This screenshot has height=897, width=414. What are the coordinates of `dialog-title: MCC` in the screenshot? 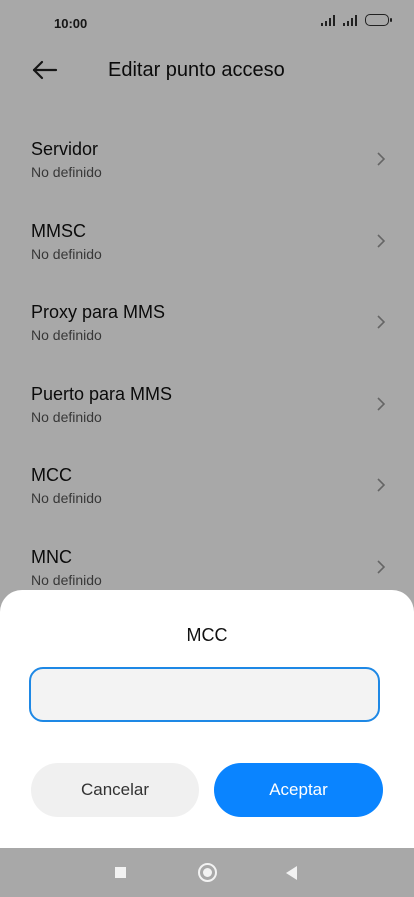 It's located at (207, 635).